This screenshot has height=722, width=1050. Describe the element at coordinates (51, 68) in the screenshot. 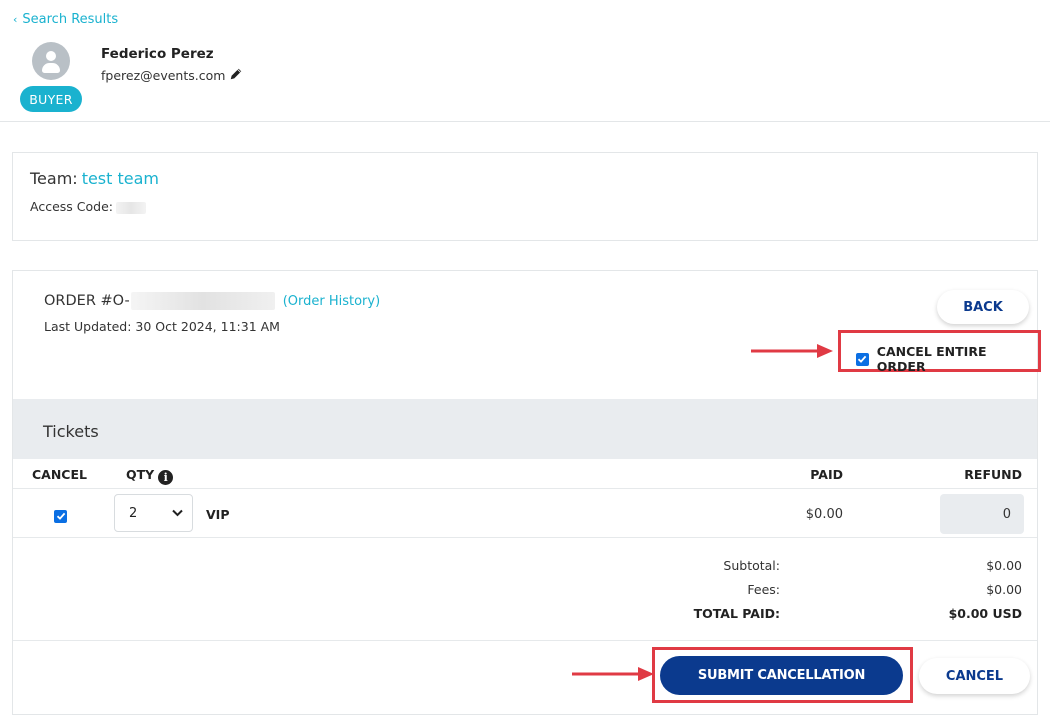

I see `avatar-body-shape` at that location.